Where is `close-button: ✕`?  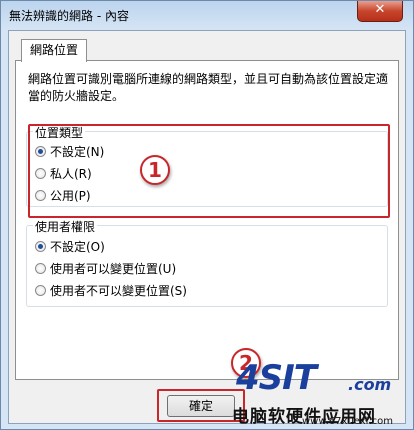
close-button: ✕ is located at coordinates (380, 11).